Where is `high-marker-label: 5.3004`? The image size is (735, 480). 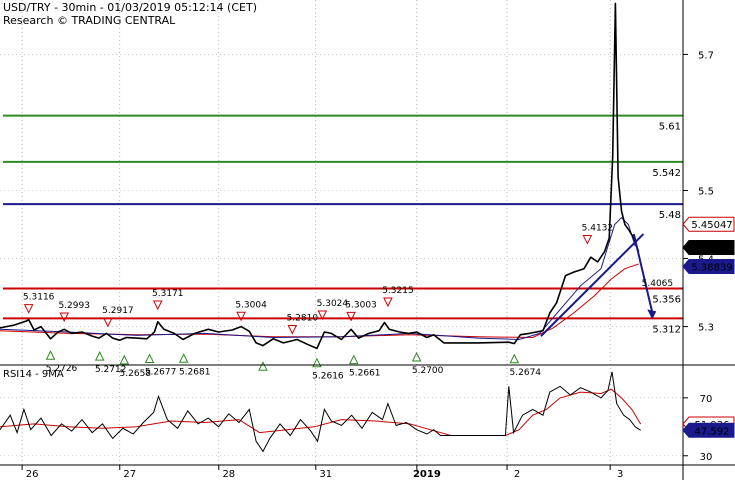 high-marker-label: 5.3004 is located at coordinates (251, 305).